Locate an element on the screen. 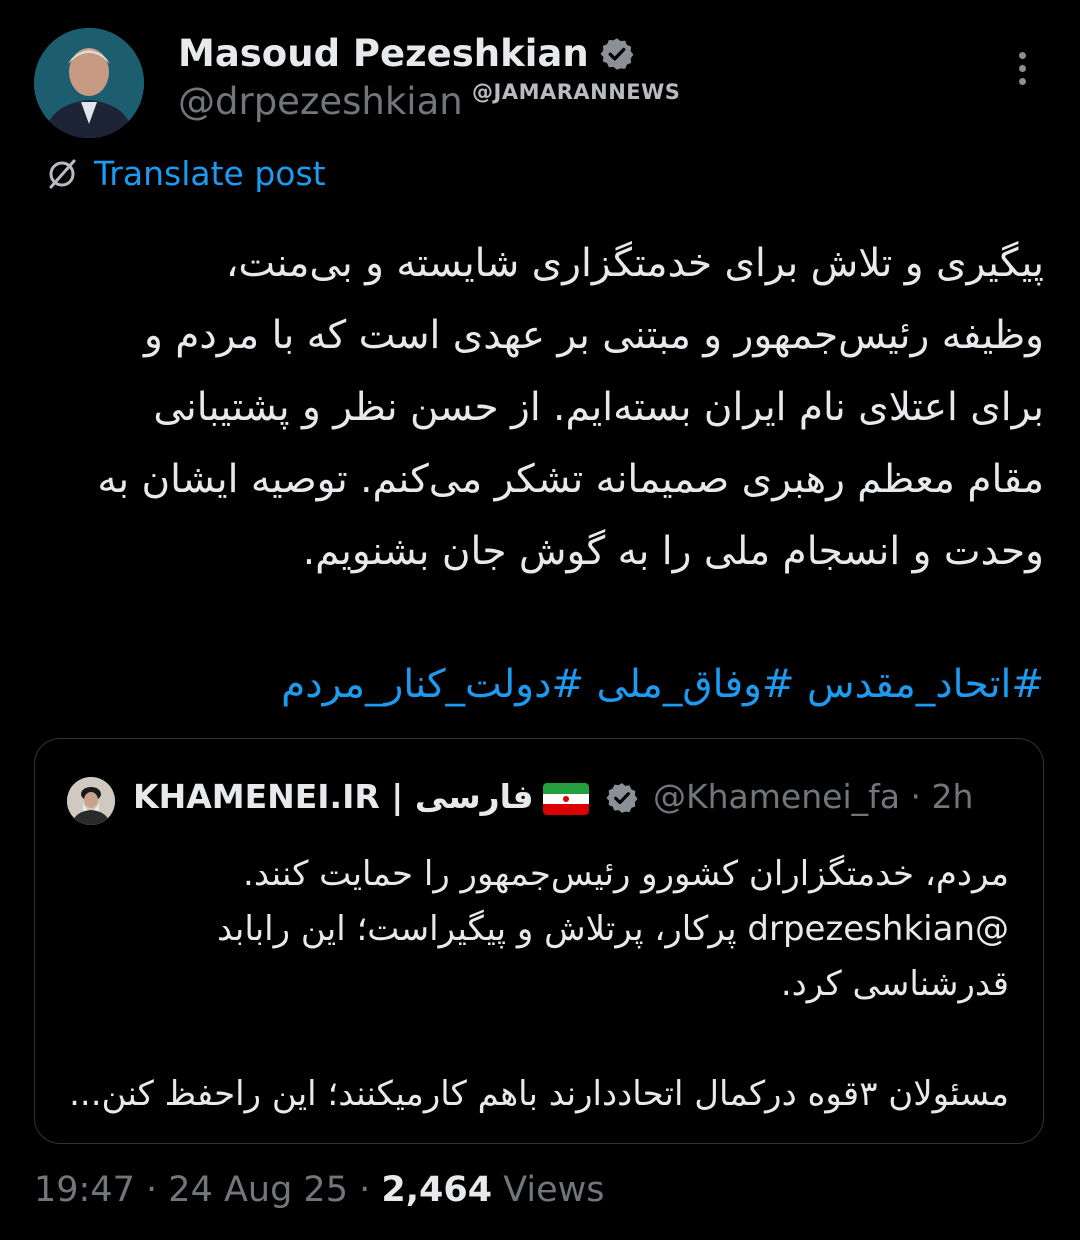  views-label: Views is located at coordinates (553, 1190).